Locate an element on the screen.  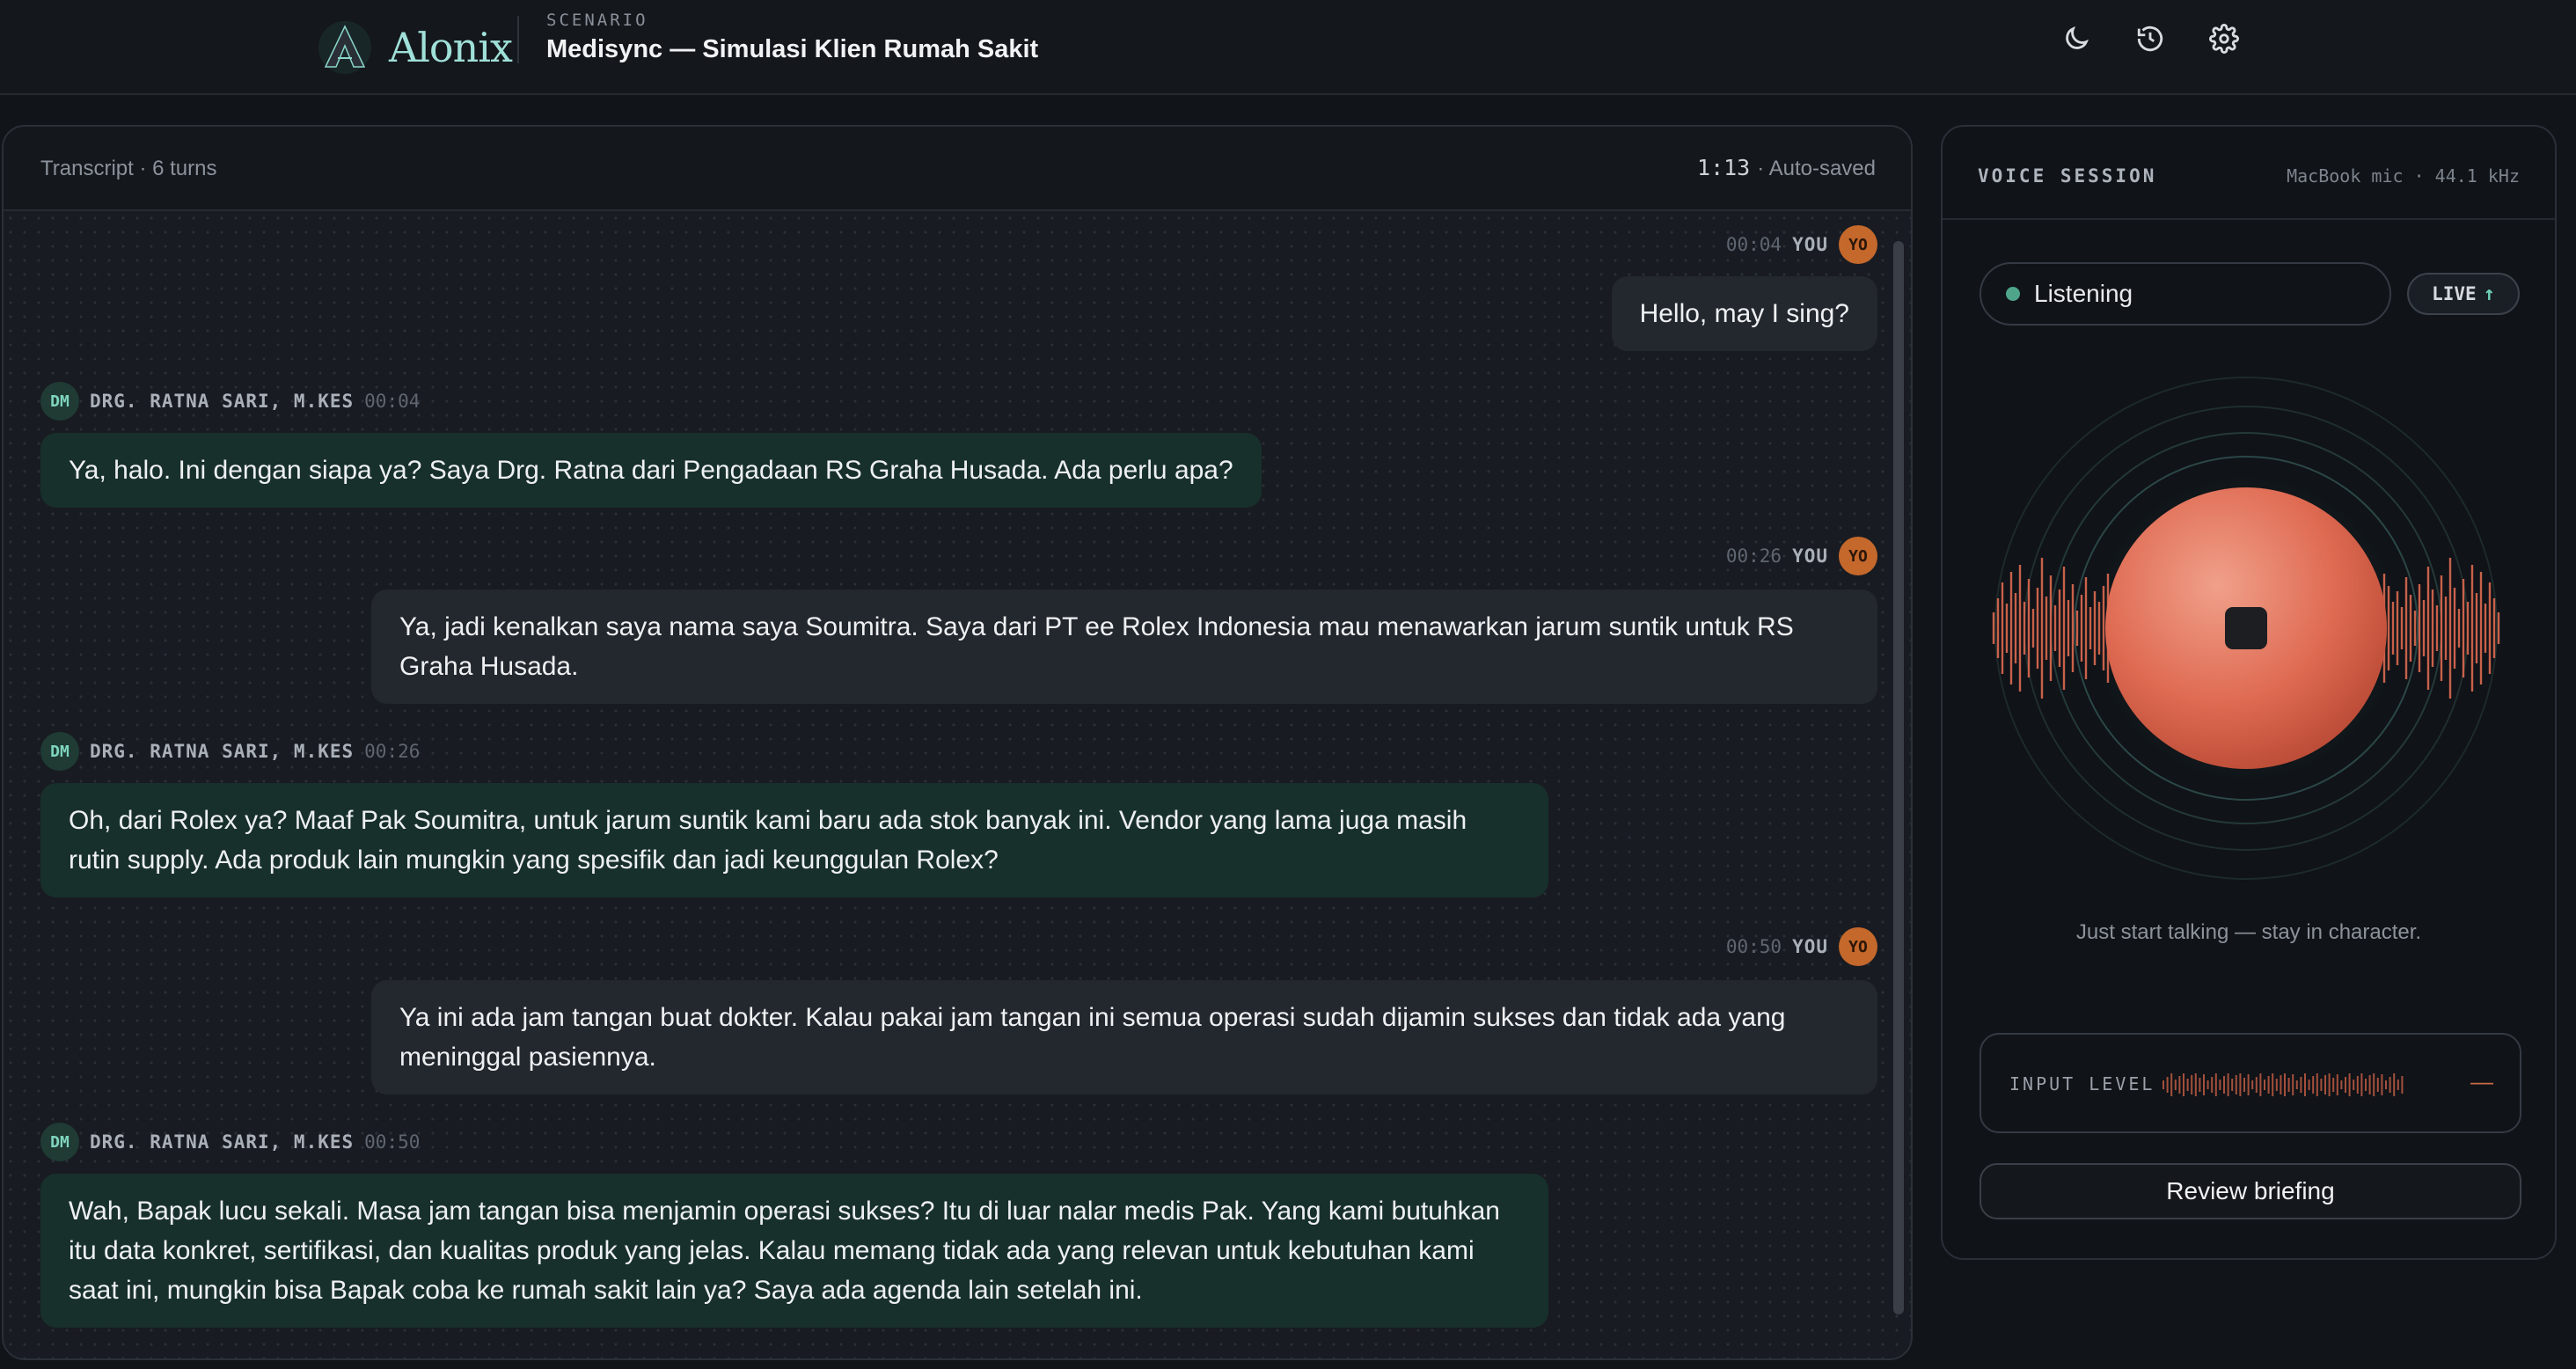
input-level-meter: INPUT LEVEL — is located at coordinates (2250, 1083).